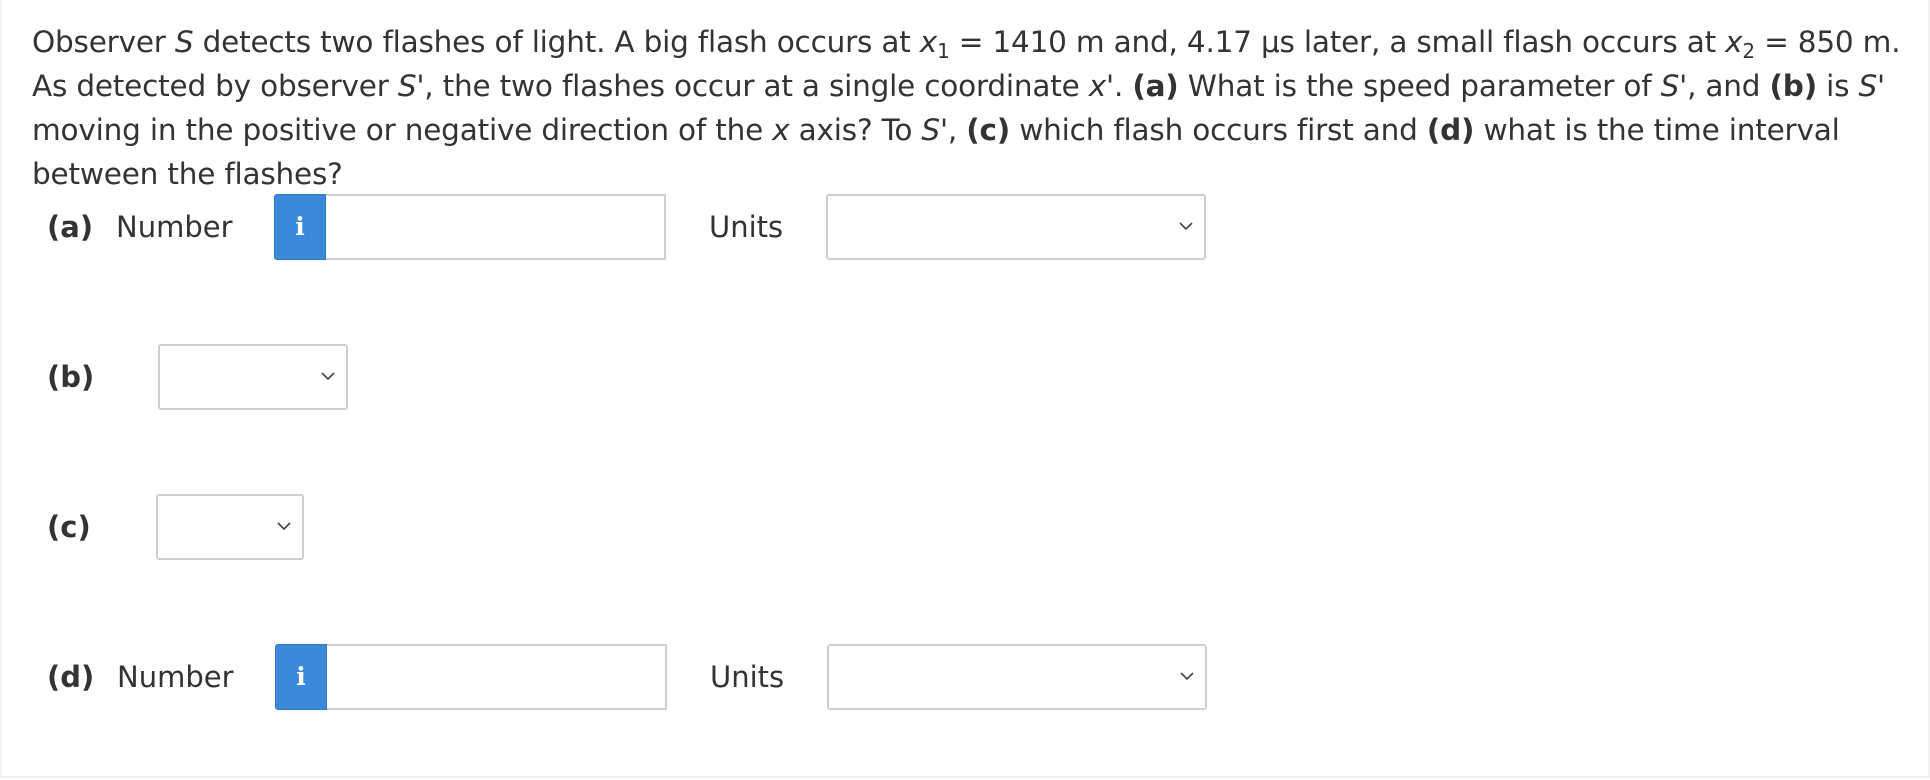 The image size is (1930, 780). I want to click on part-d-row: (d) Number i Units, so click(965, 677).